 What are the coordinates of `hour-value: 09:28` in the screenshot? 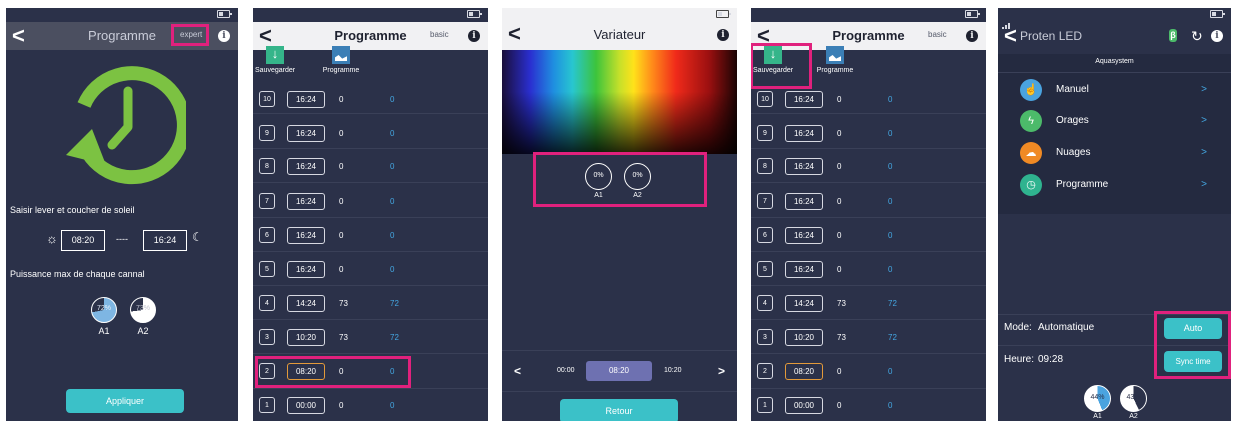 It's located at (1051, 359).